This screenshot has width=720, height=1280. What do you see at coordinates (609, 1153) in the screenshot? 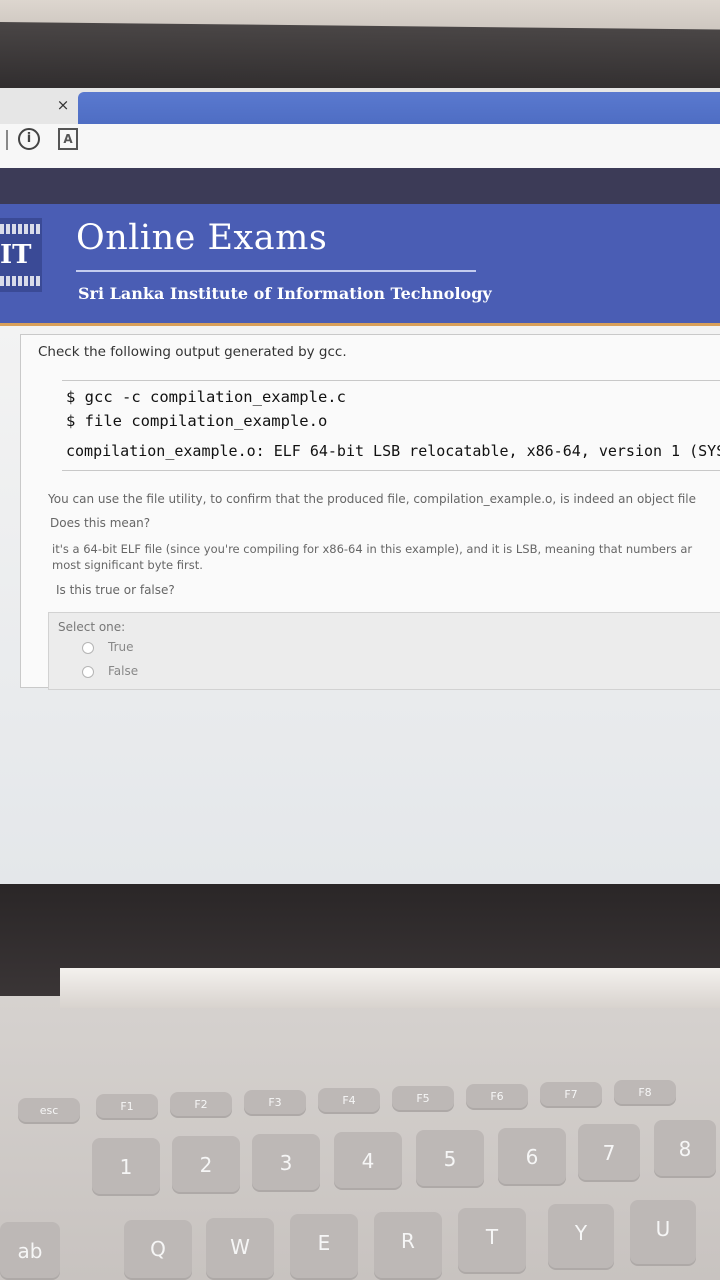
I see `key-7: 7` at bounding box center [609, 1153].